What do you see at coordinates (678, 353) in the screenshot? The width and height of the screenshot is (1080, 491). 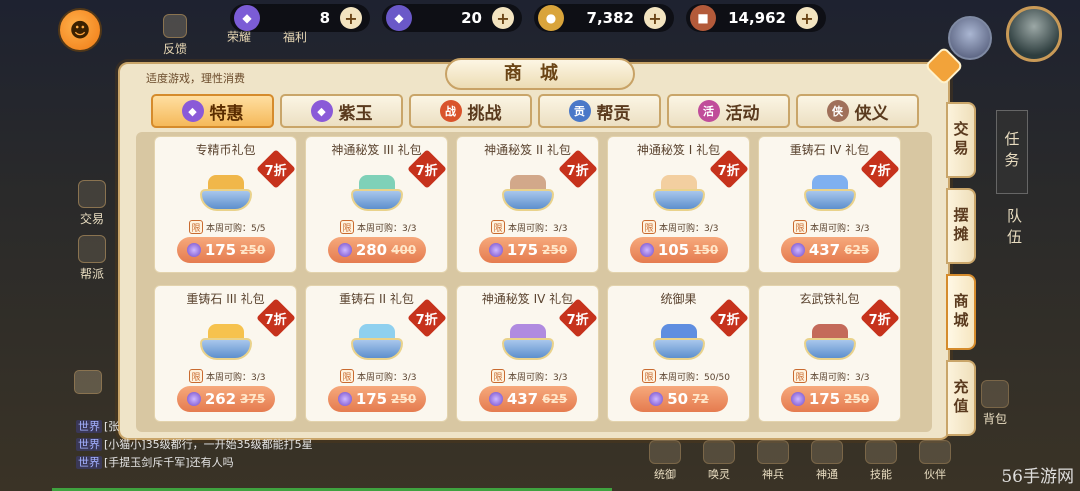 I see `shop-item-card: 统御果 7折 限 本周可购：50/50 50 72` at bounding box center [678, 353].